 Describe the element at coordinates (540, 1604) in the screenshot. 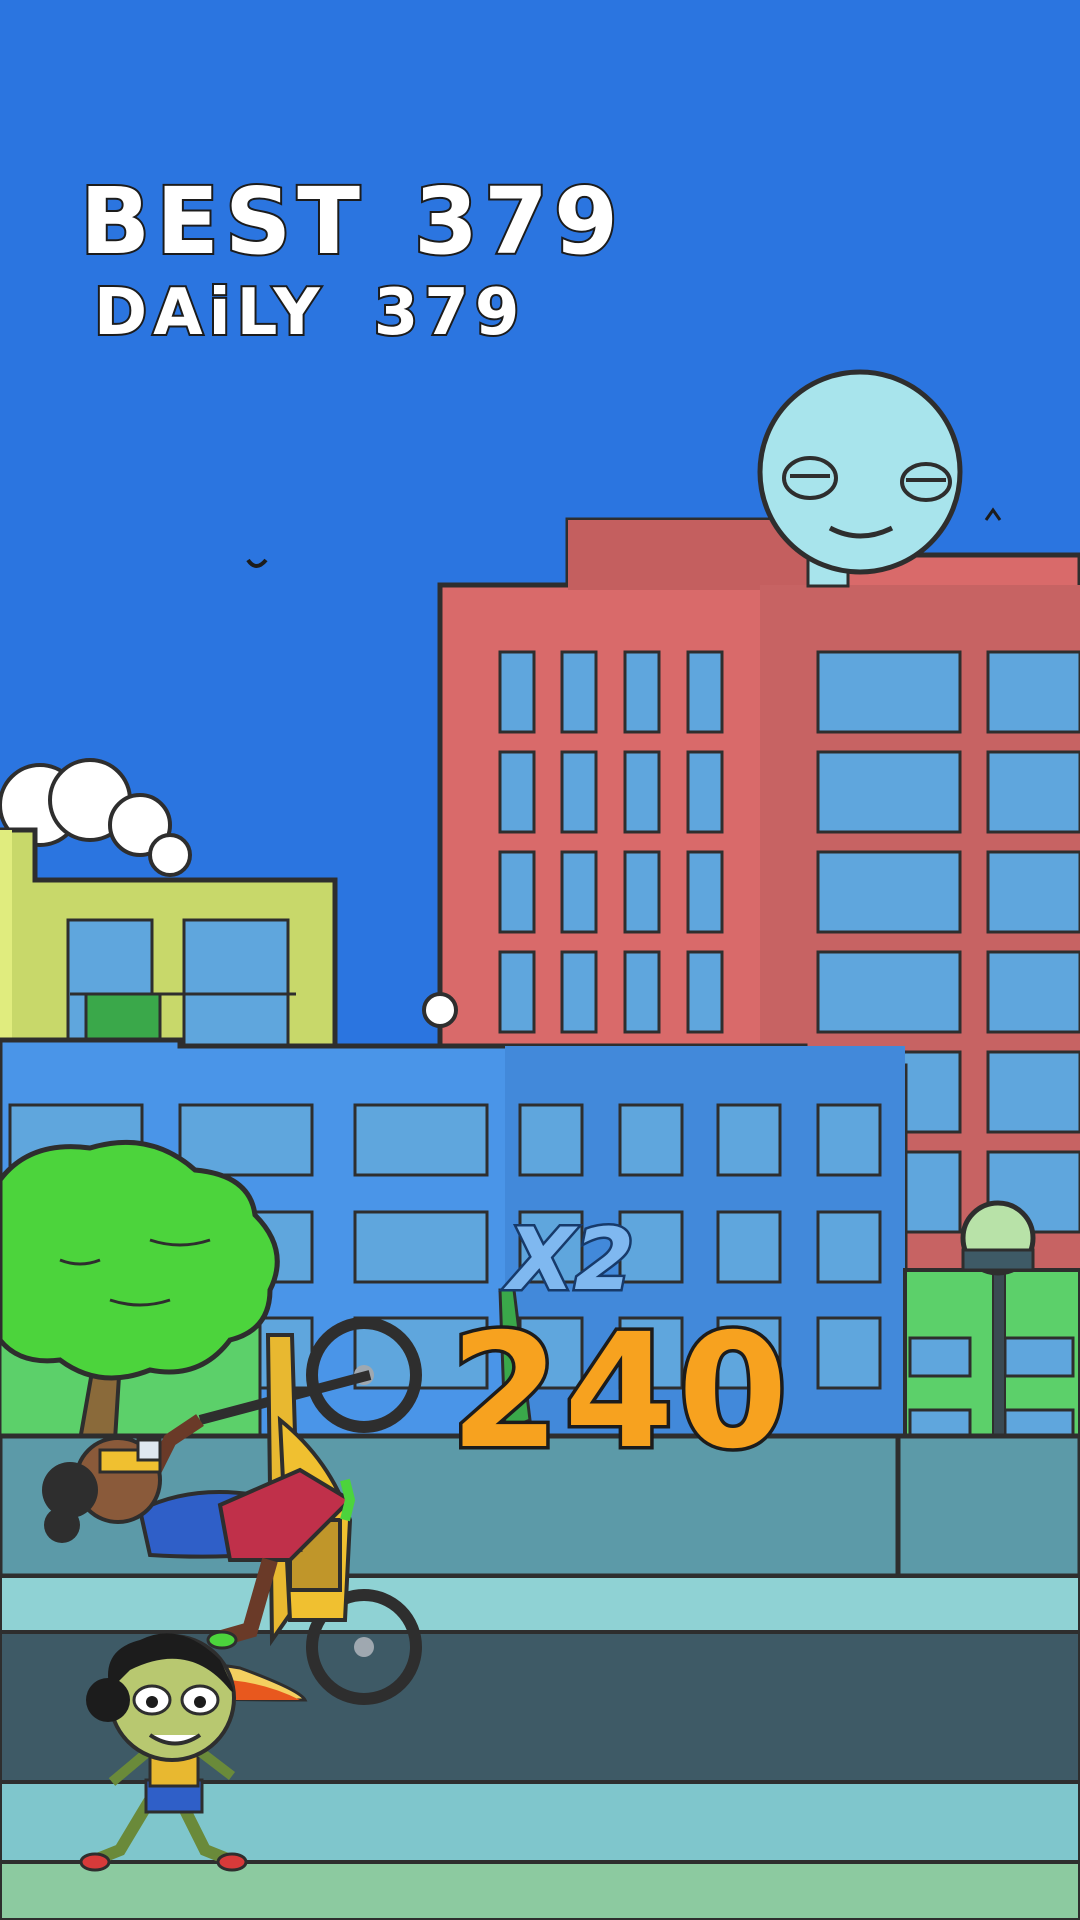

I see `curb` at that location.